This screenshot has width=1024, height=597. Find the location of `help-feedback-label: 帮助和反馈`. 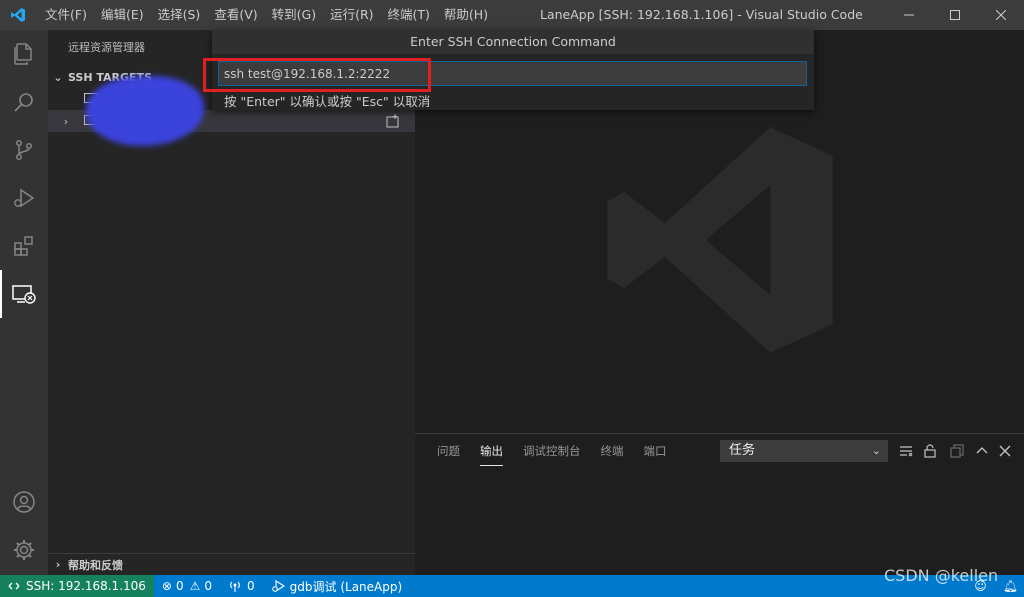

help-feedback-label: 帮助和反馈 is located at coordinates (95, 565).